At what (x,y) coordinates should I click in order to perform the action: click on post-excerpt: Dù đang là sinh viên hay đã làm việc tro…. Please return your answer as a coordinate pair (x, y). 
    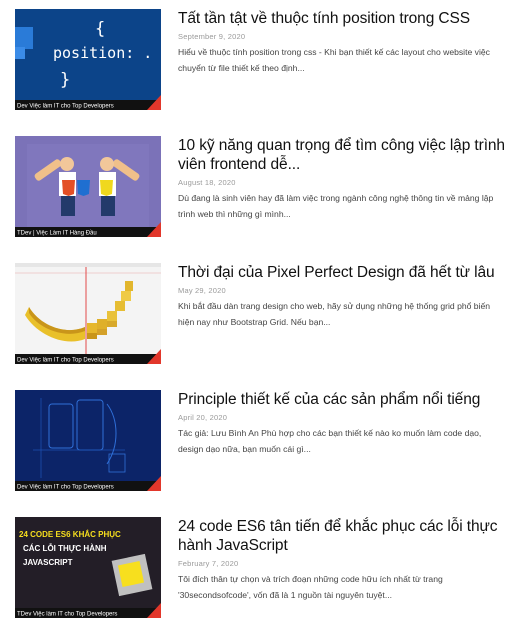
    Looking at the image, I should click on (336, 206).